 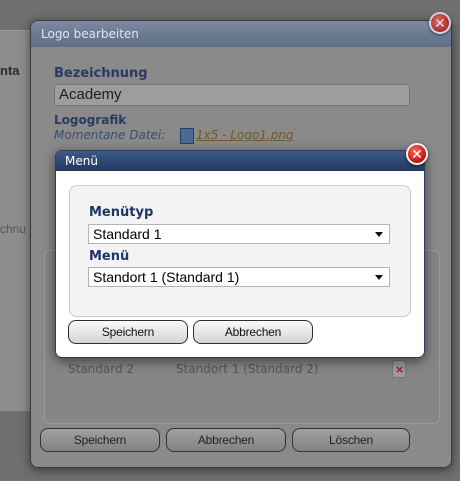 I want to click on menu-select-value: Standort 1 (Standard 1), so click(x=166, y=277).